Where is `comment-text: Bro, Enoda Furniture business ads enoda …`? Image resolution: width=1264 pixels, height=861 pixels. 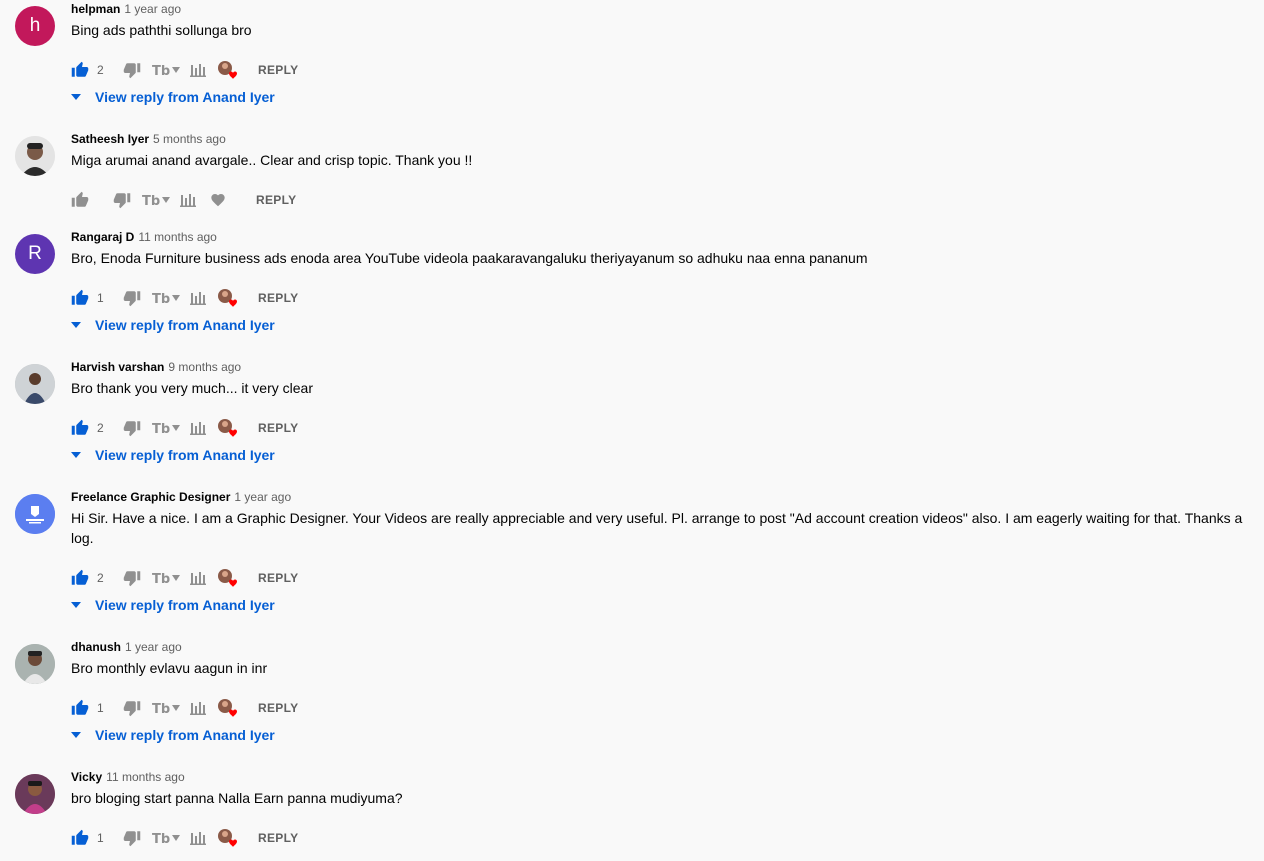 comment-text: Bro, Enoda Furniture business ads enoda … is located at coordinates (469, 258).